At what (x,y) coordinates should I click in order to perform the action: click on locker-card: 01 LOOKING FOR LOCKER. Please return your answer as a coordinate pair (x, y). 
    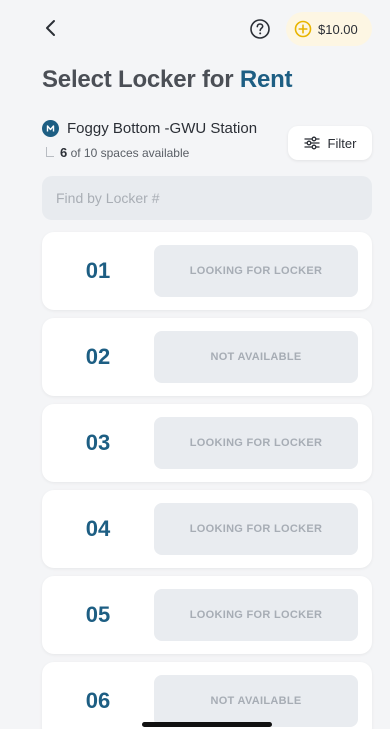
    Looking at the image, I should click on (207, 271).